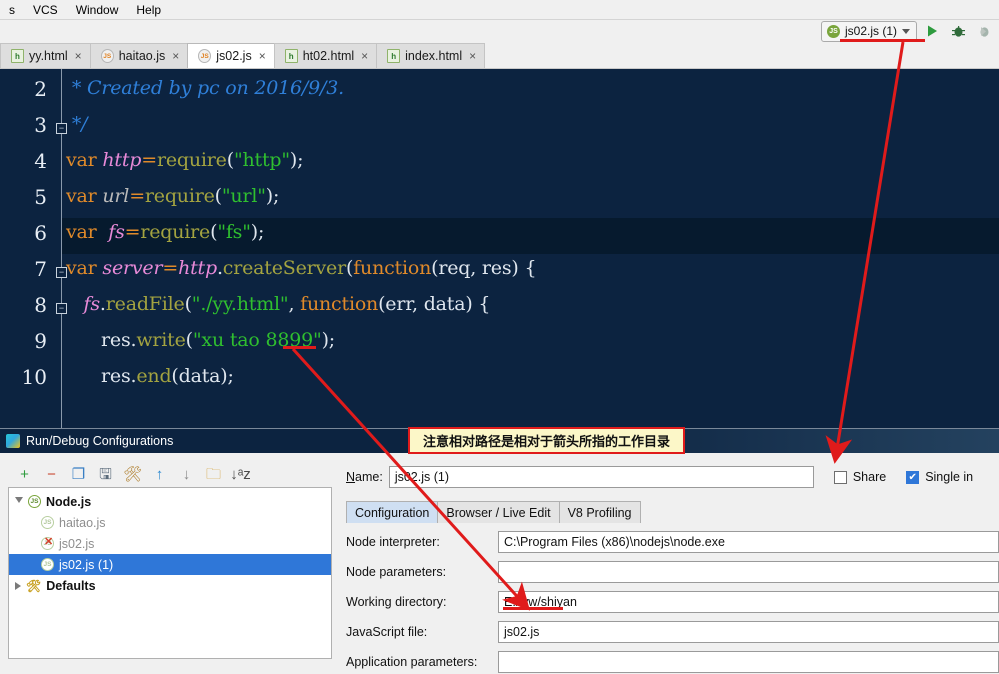  What do you see at coordinates (45, 55) in the screenshot?
I see `editor-tab-yy-html: h yy.html ×` at bounding box center [45, 55].